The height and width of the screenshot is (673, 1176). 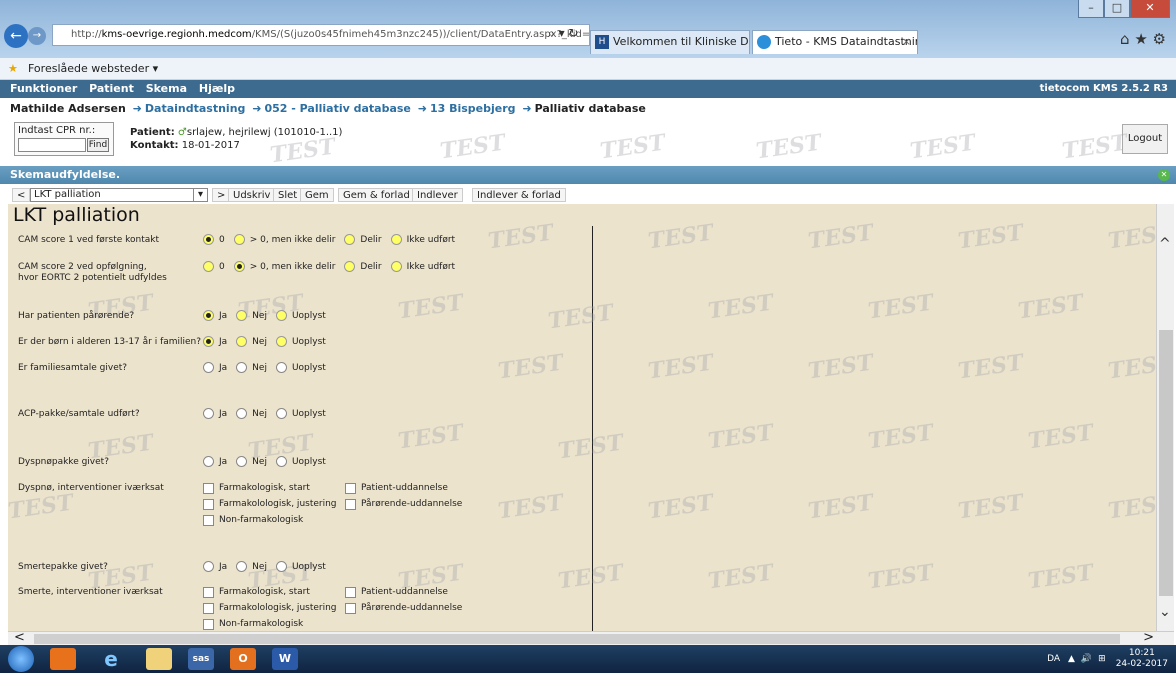 I want to click on language-indicator: DA, so click(x=1053, y=659).